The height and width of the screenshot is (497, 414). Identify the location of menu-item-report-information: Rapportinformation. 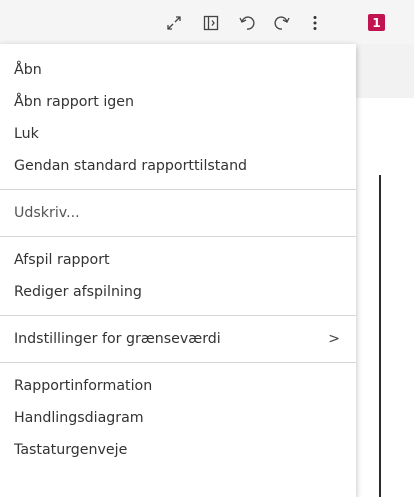
(178, 386).